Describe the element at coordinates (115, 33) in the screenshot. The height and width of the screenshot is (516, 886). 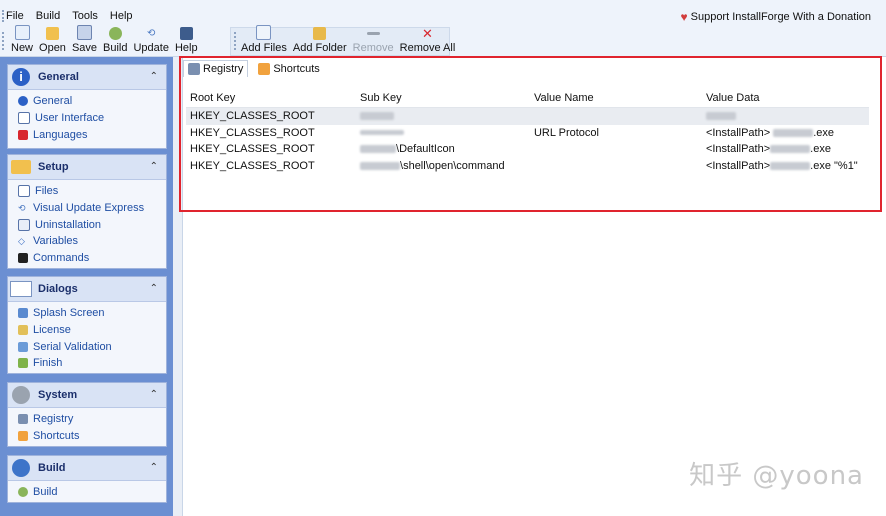
I see `build-gear-icon` at that location.